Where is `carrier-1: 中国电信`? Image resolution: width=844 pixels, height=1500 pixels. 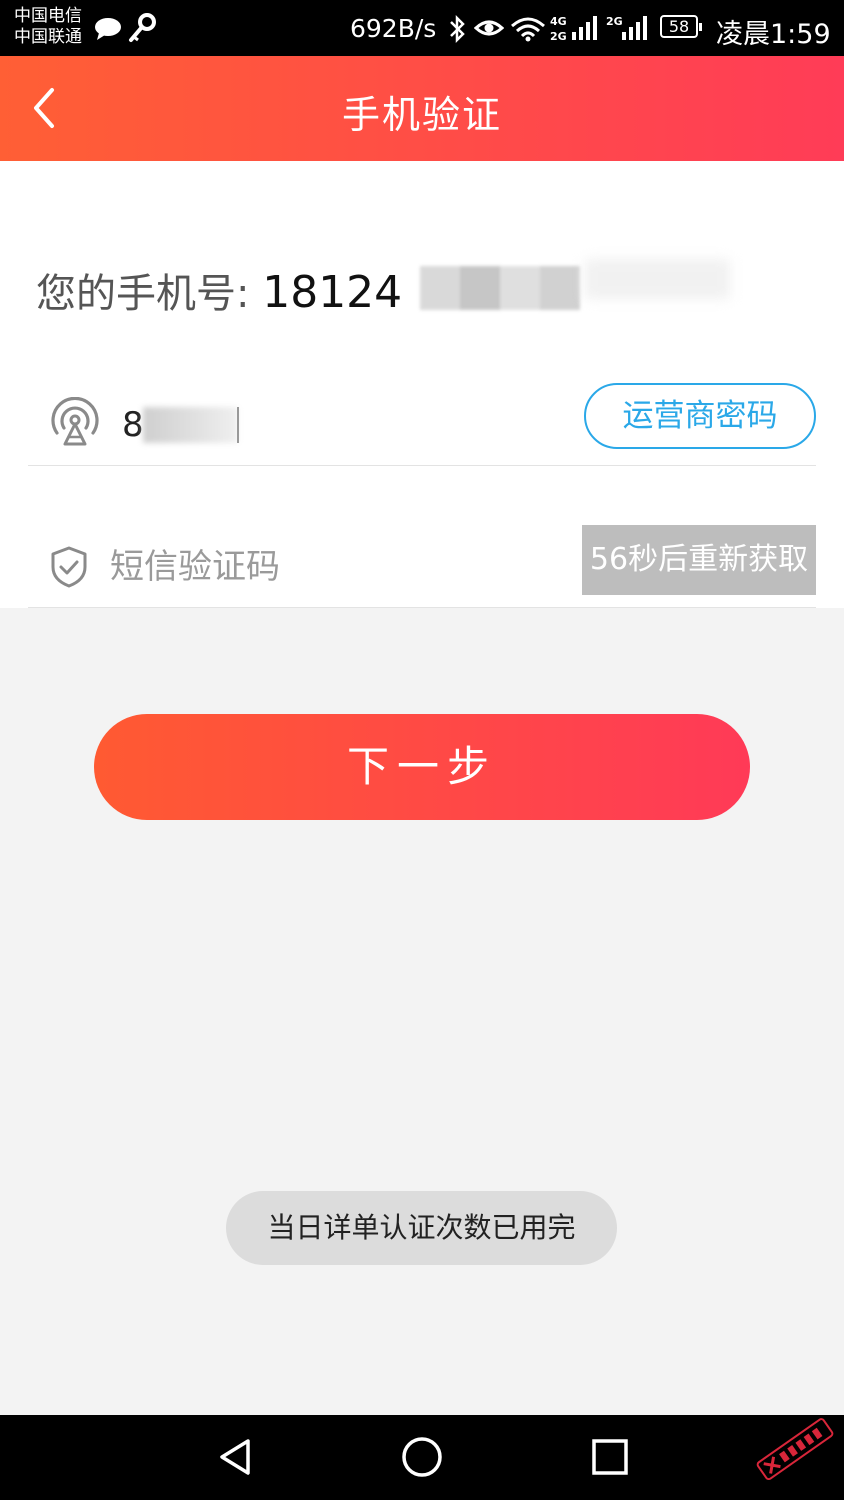 carrier-1: 中国电信 is located at coordinates (48, 16).